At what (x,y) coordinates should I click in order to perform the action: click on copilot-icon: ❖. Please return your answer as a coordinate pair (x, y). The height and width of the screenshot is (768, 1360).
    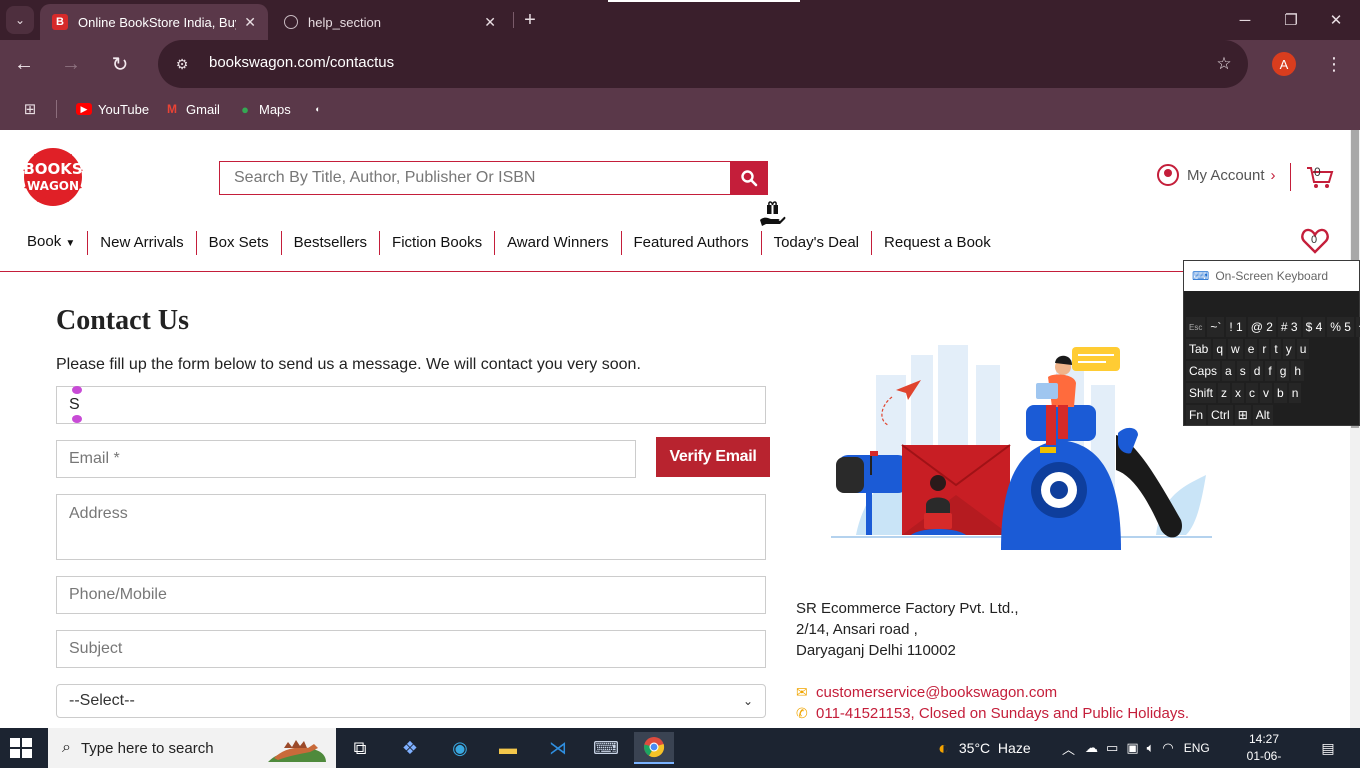
    Looking at the image, I should click on (410, 748).